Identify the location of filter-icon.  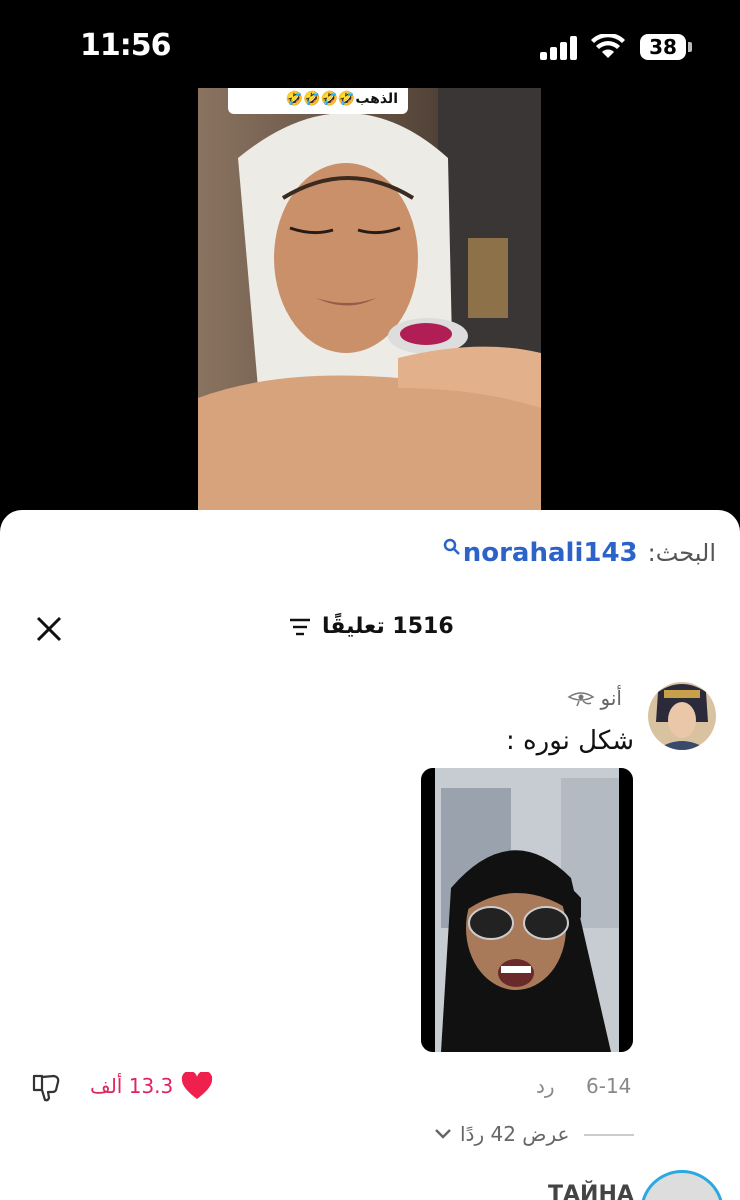
(300, 627).